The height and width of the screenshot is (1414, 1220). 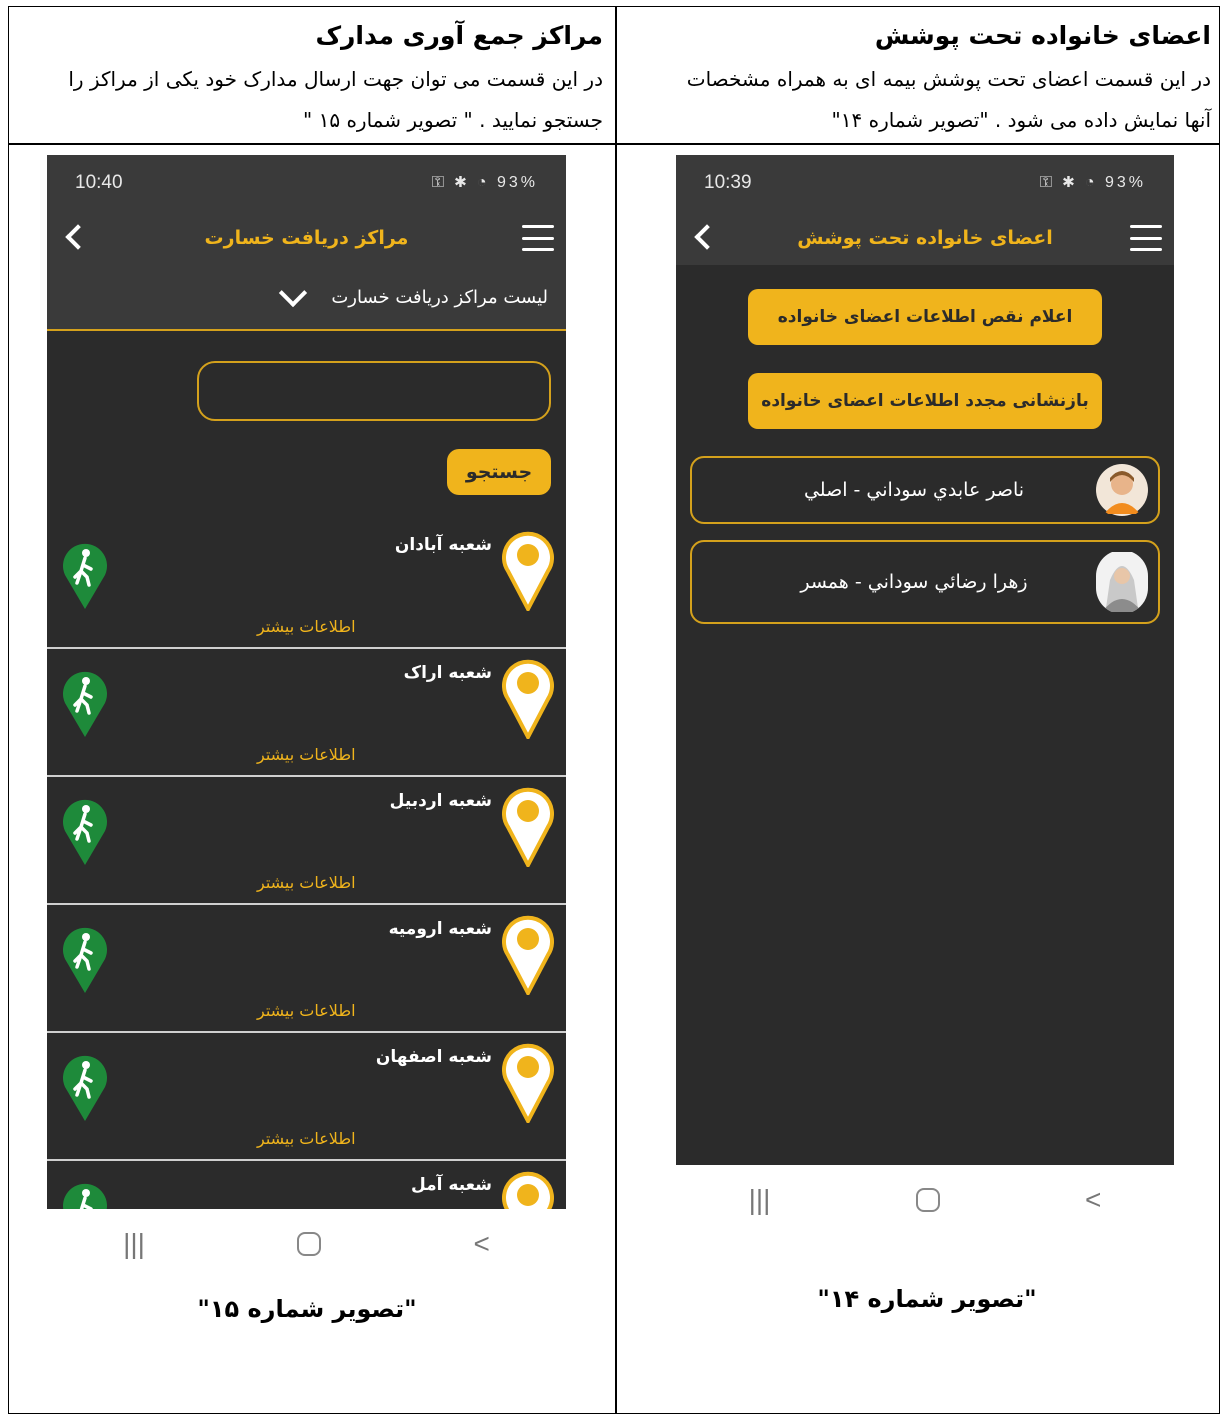 What do you see at coordinates (306, 585) in the screenshot?
I see `branch-row: شعبه آبادان اطلاعات بیشتر` at bounding box center [306, 585].